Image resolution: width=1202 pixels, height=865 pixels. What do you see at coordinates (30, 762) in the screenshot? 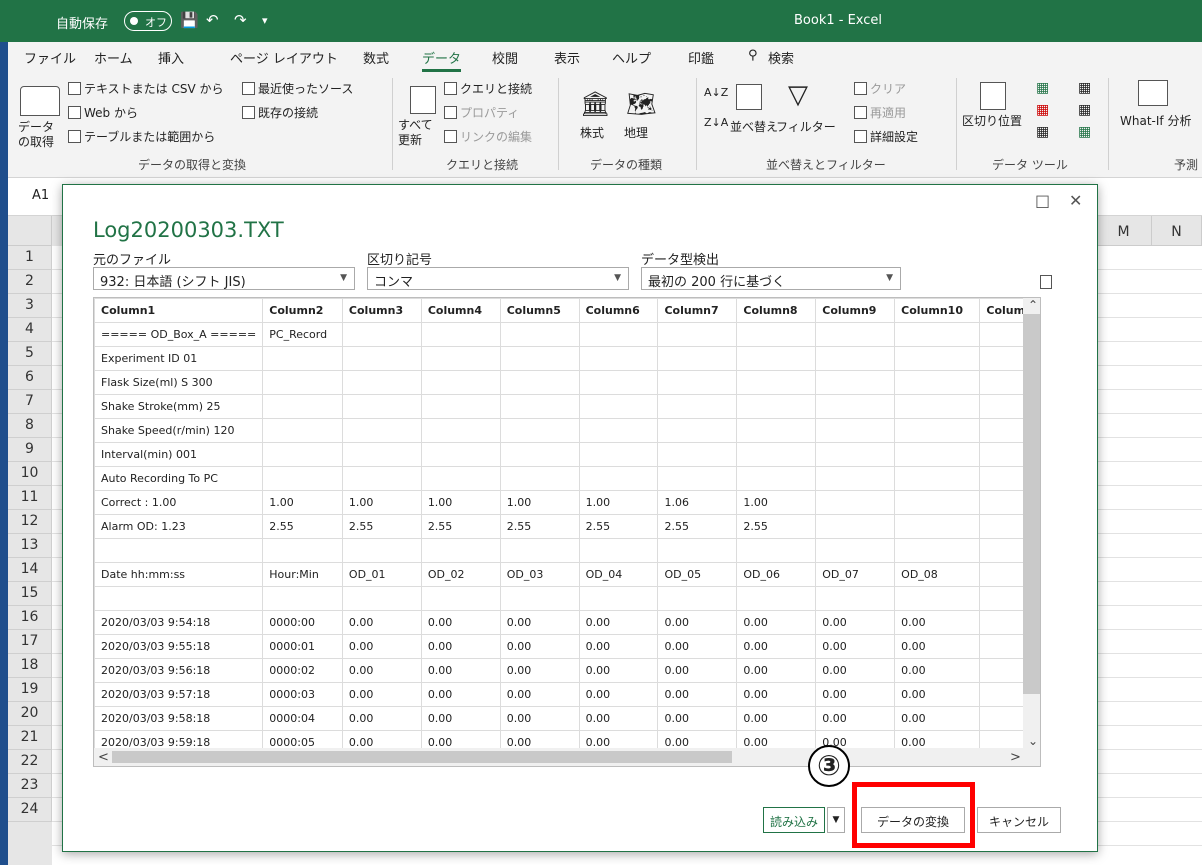
I see `row-header: 22` at bounding box center [30, 762].